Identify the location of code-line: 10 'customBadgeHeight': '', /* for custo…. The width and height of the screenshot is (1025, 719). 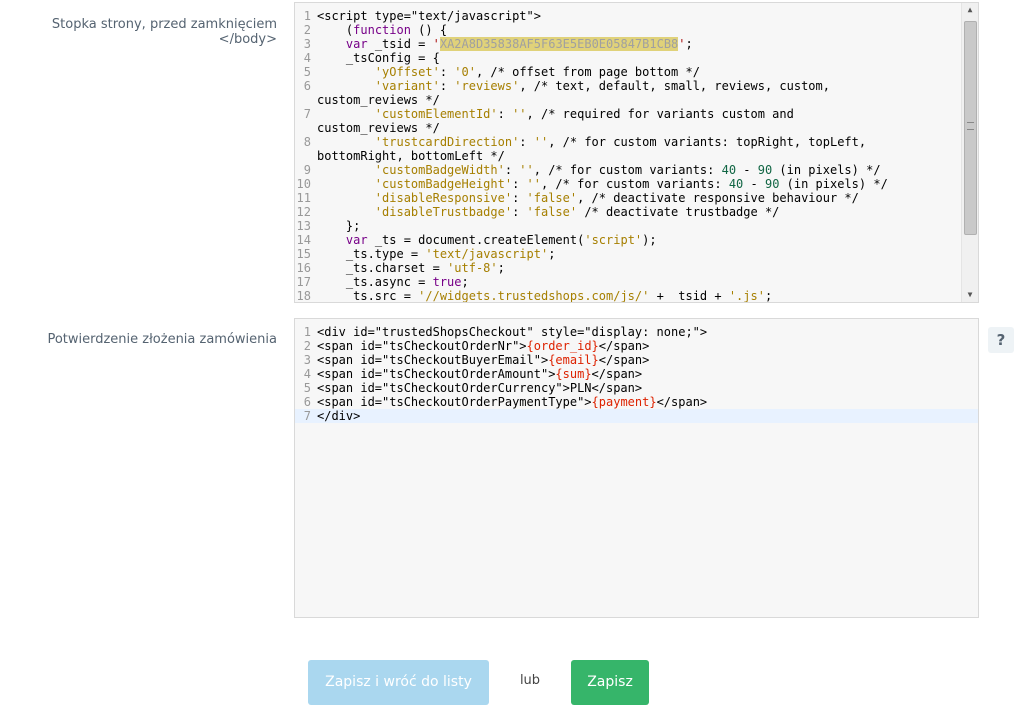
(627, 184).